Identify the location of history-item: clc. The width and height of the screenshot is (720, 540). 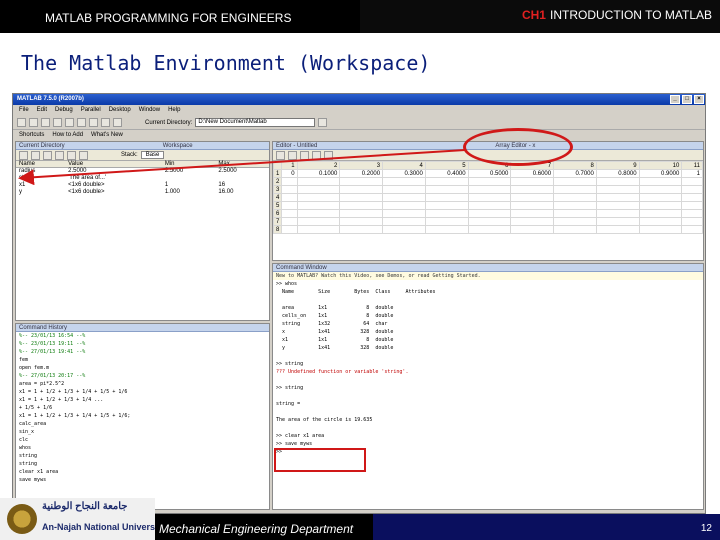
(142, 440).